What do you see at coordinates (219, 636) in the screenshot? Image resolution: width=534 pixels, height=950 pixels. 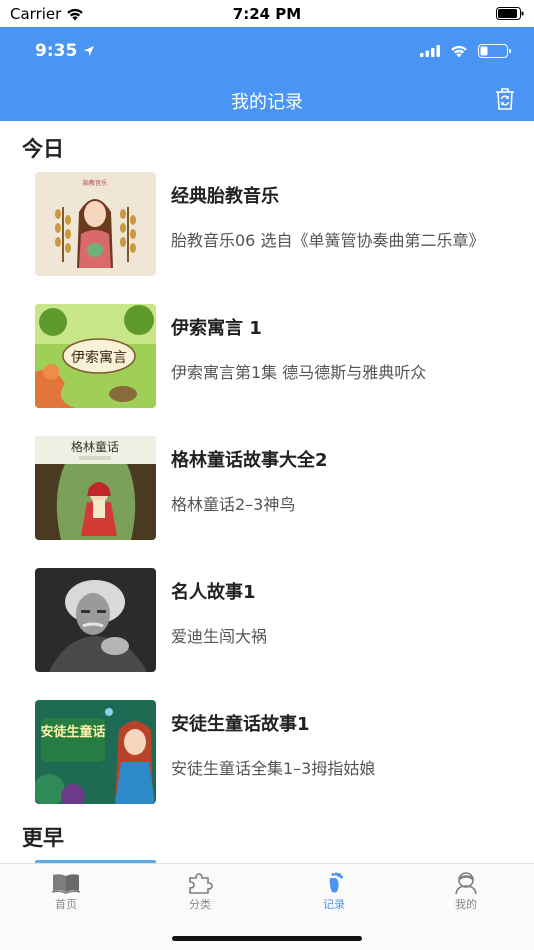 I see `item-subtitle: 爱迪生闯大祸` at bounding box center [219, 636].